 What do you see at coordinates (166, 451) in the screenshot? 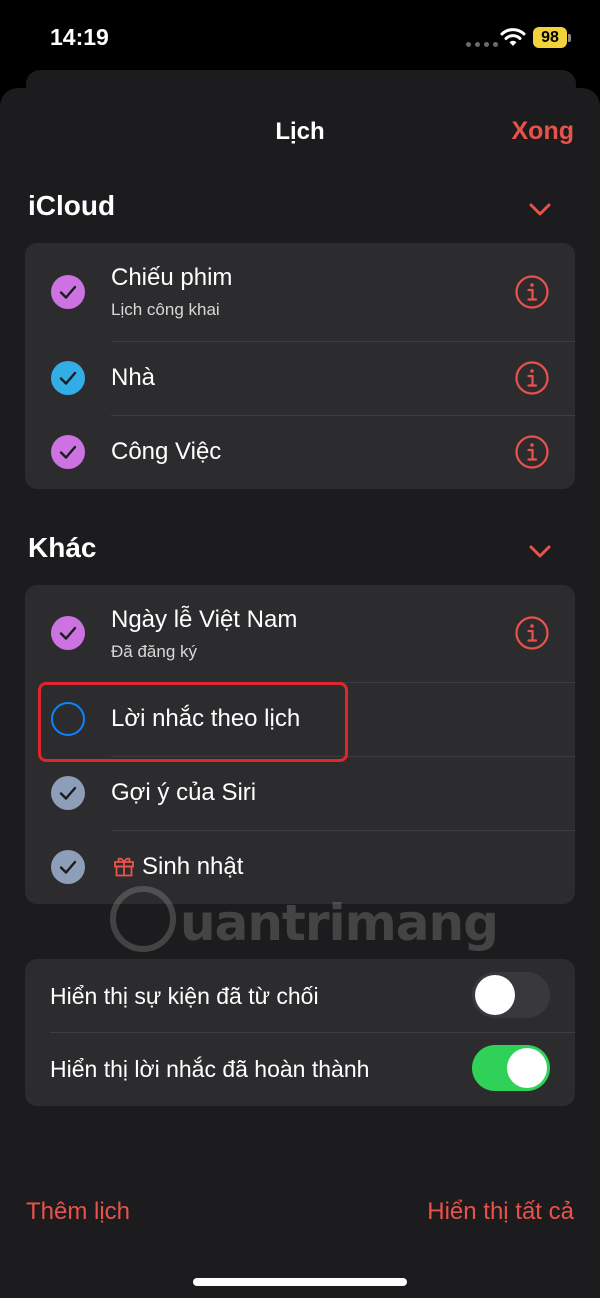
I see `calendar-label: Công Việc` at bounding box center [166, 451].